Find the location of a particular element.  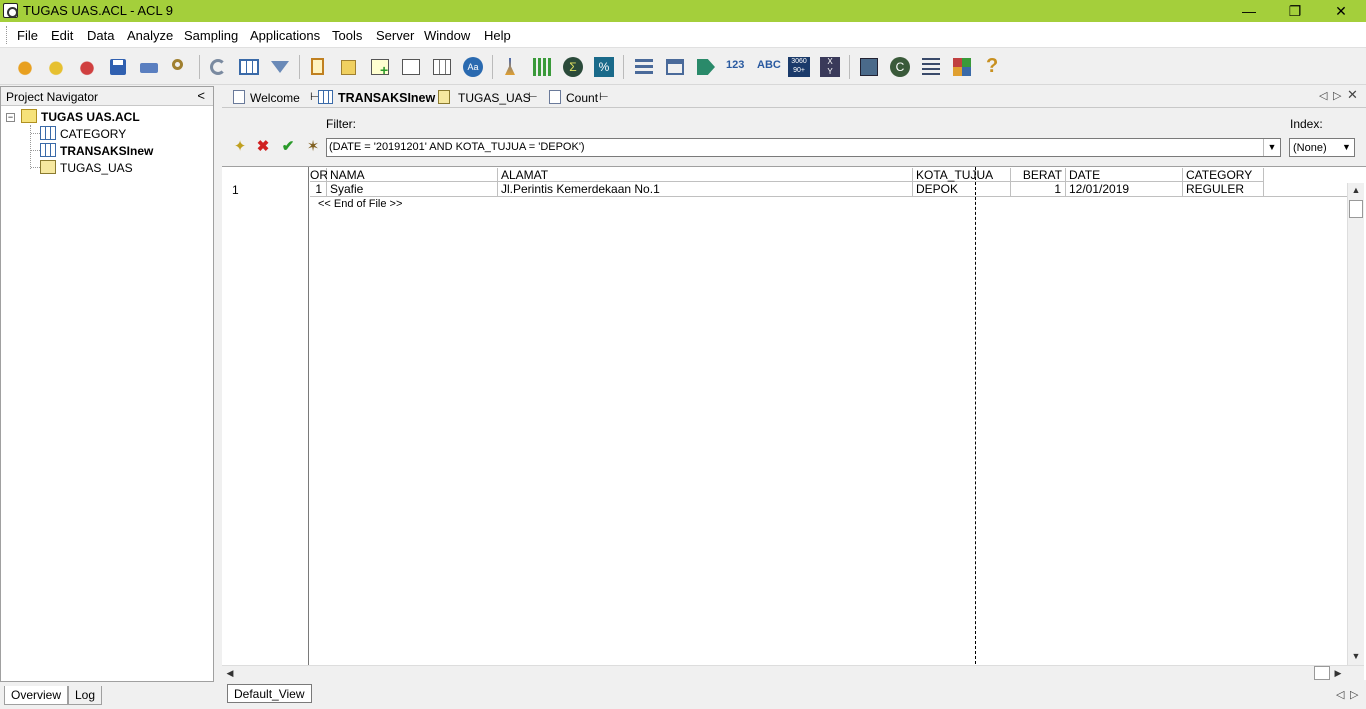

horizontal-scrollbar: ◀ ▶ is located at coordinates (793, 672).